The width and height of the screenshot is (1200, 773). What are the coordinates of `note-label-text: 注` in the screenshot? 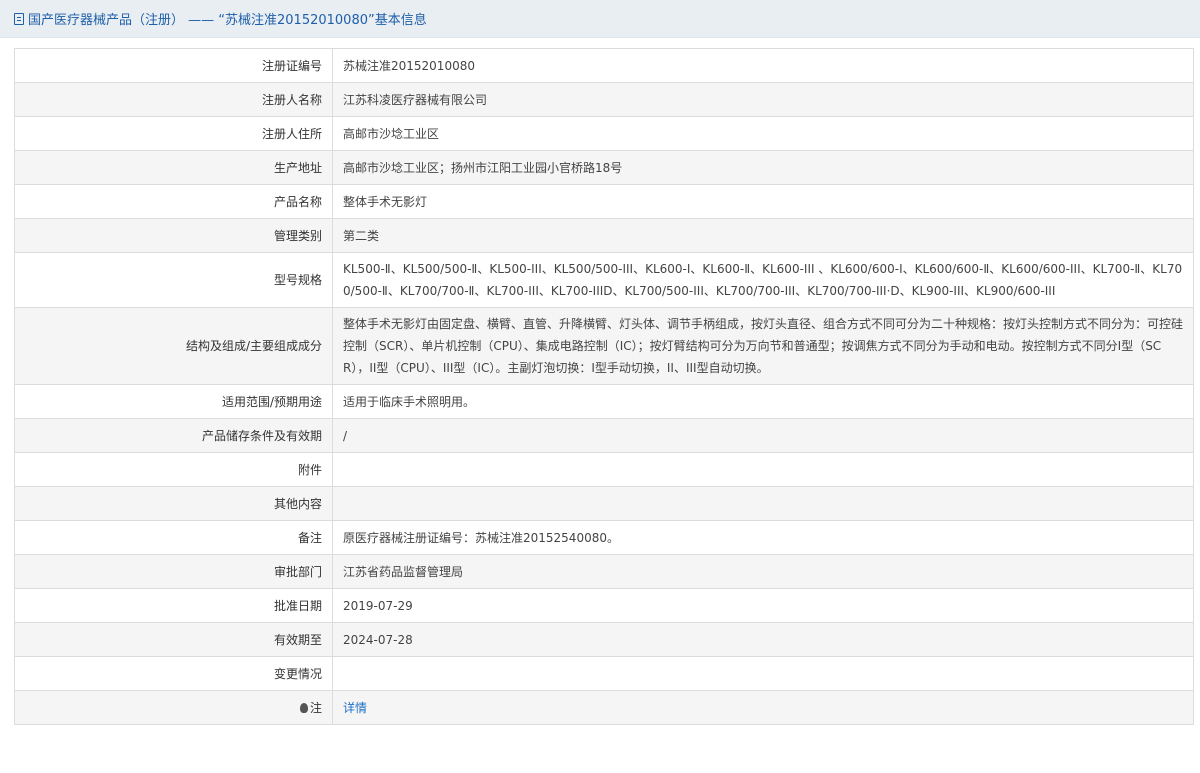 It's located at (315, 707).